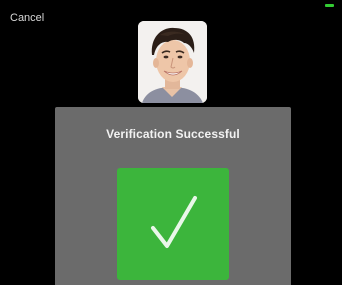  I want to click on checkmark-icon, so click(174, 222).